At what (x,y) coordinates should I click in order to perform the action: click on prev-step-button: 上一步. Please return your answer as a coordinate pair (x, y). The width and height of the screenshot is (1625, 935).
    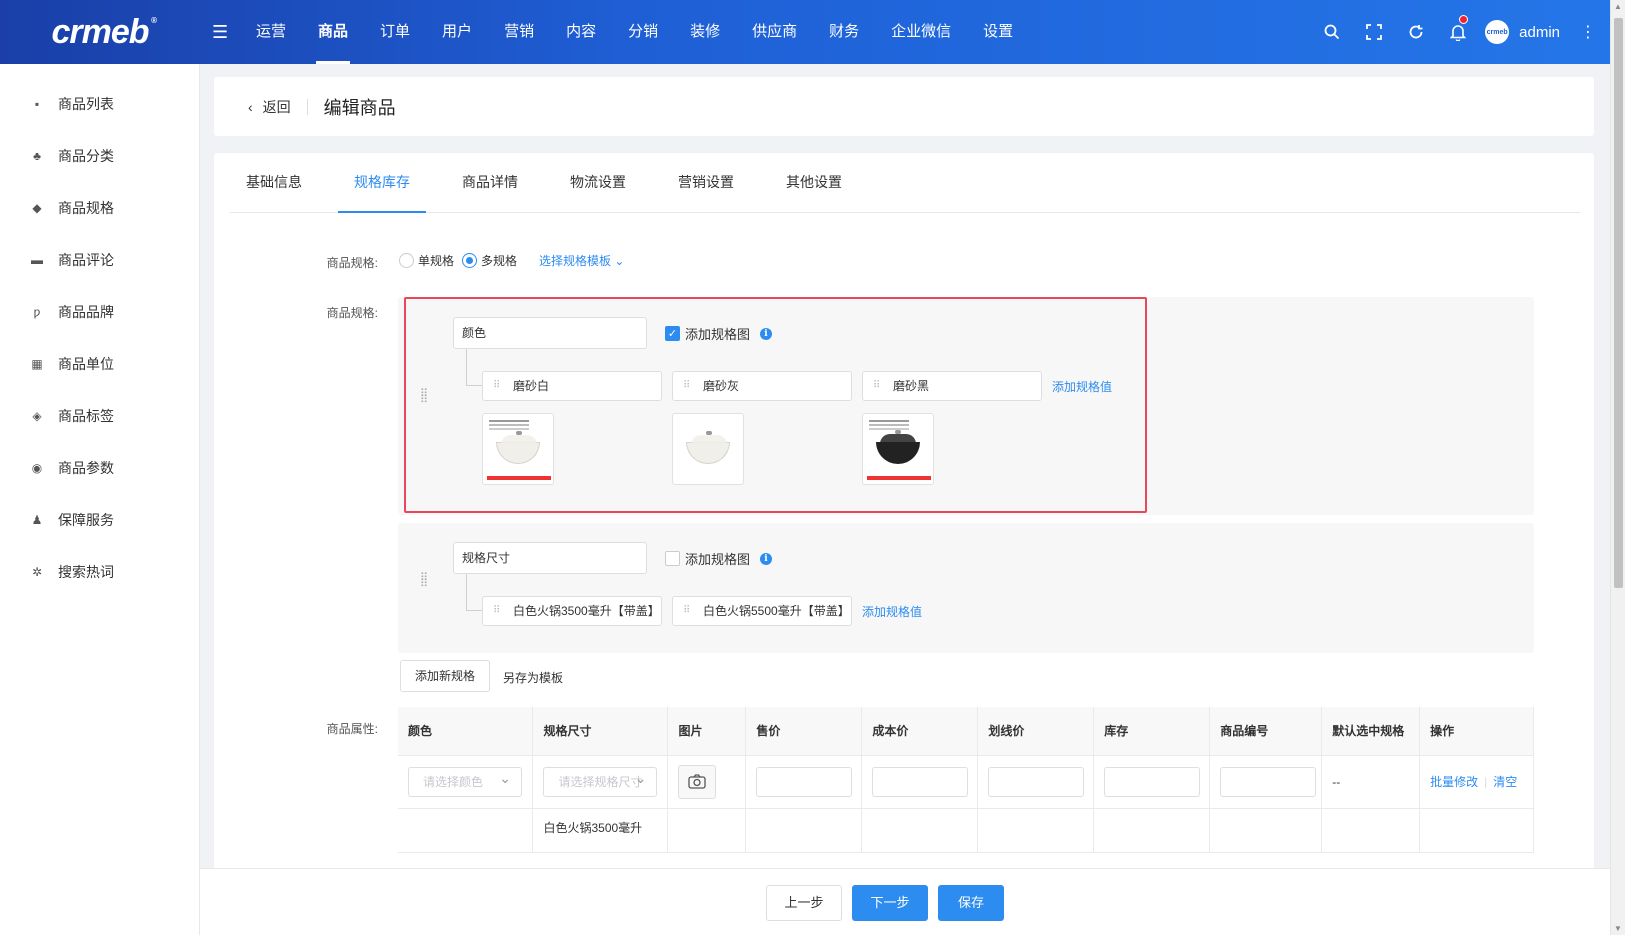
    Looking at the image, I should click on (804, 903).